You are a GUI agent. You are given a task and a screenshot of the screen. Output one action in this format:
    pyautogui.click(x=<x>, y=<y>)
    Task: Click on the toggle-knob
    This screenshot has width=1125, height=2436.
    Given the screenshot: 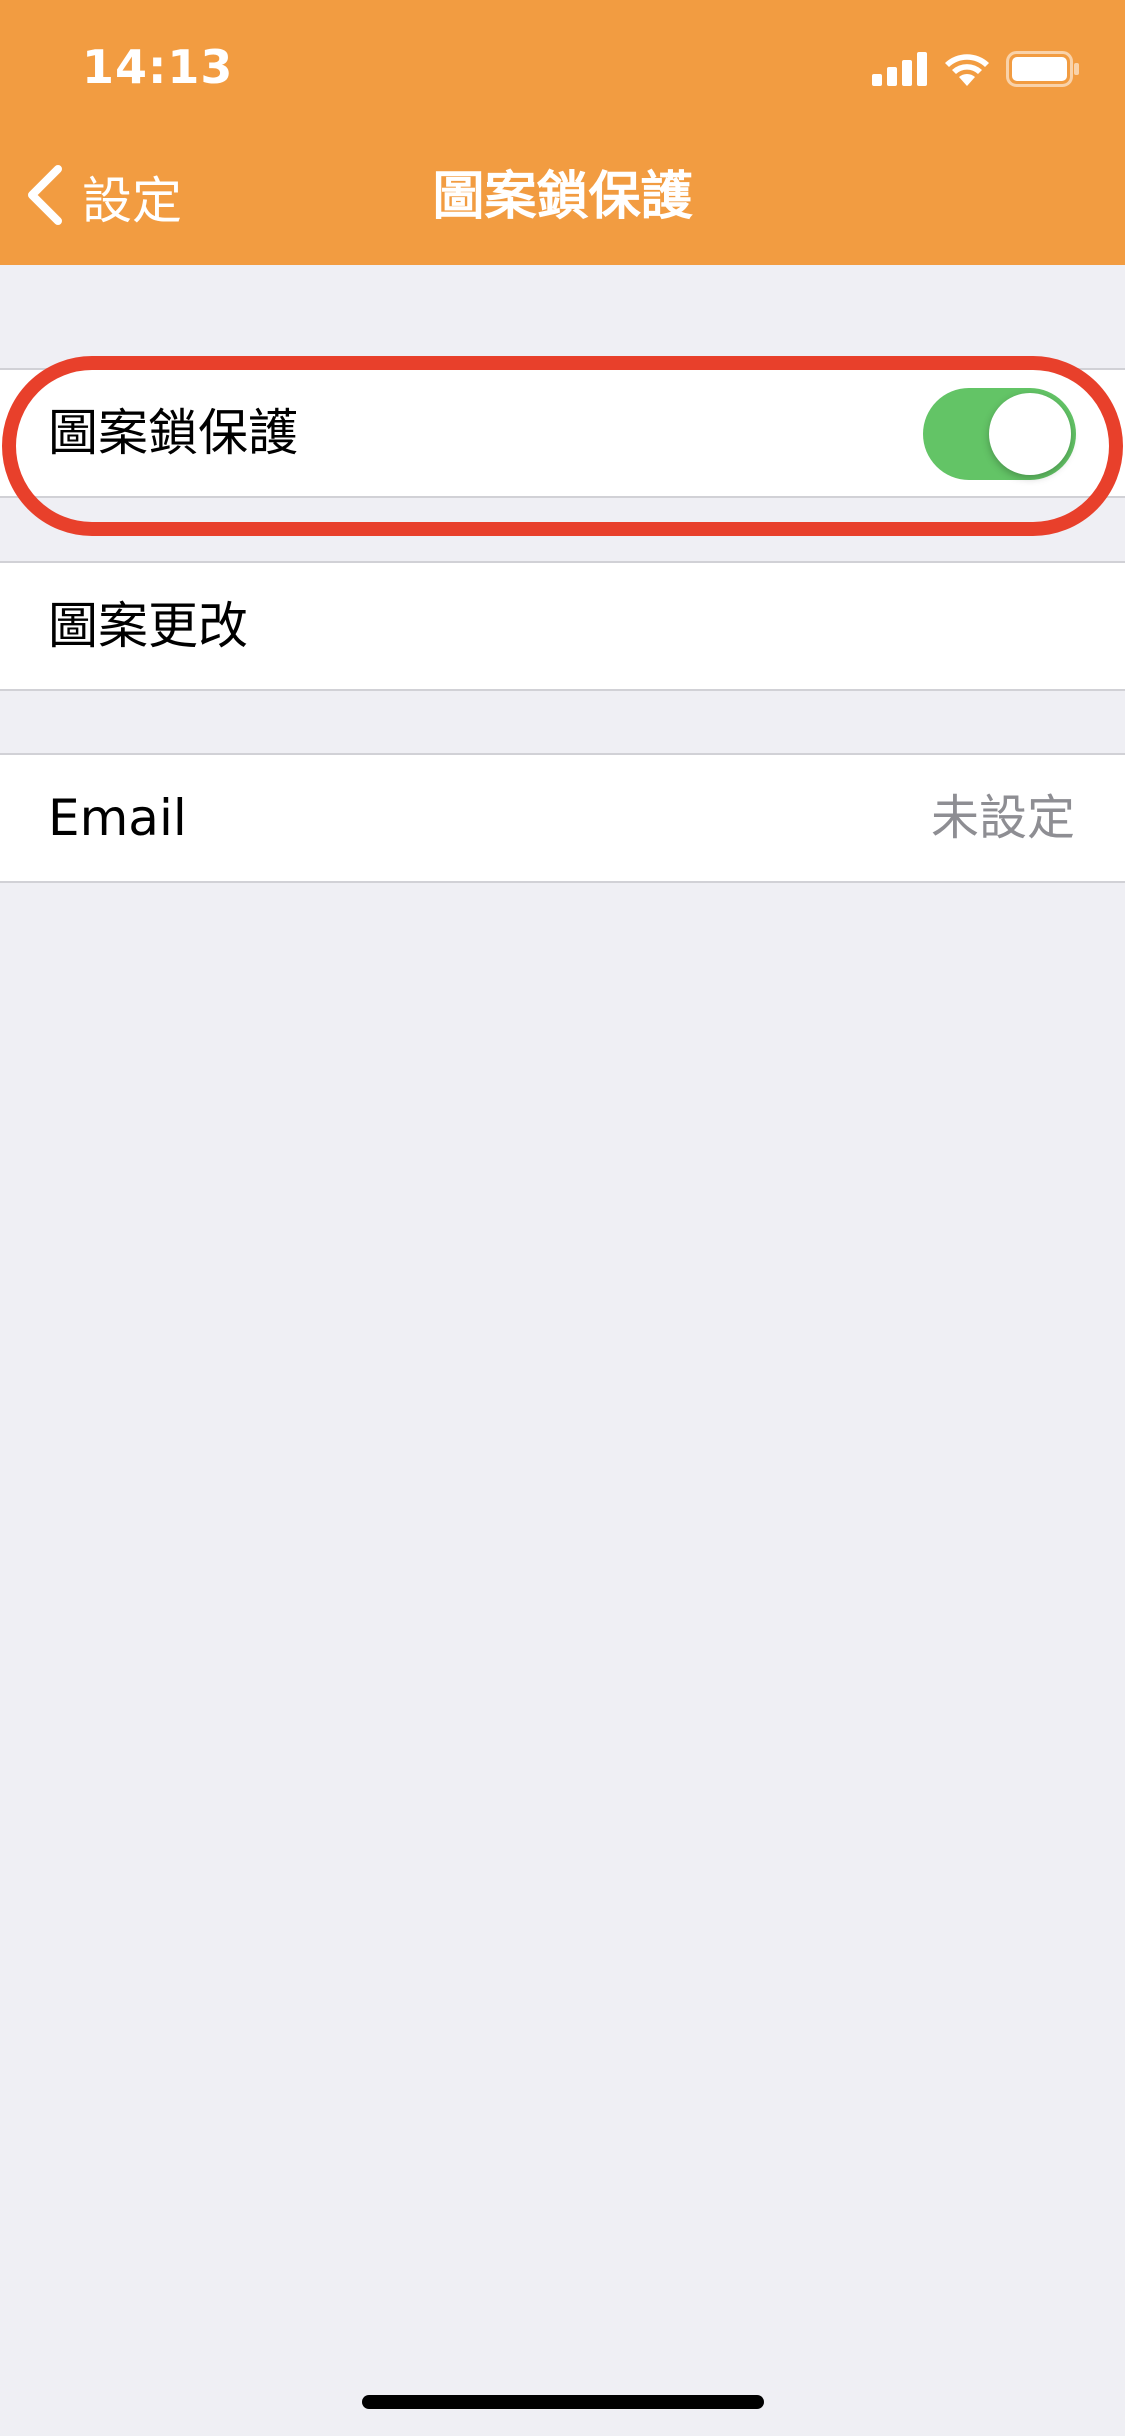 What is the action you would take?
    pyautogui.click(x=1030, y=434)
    